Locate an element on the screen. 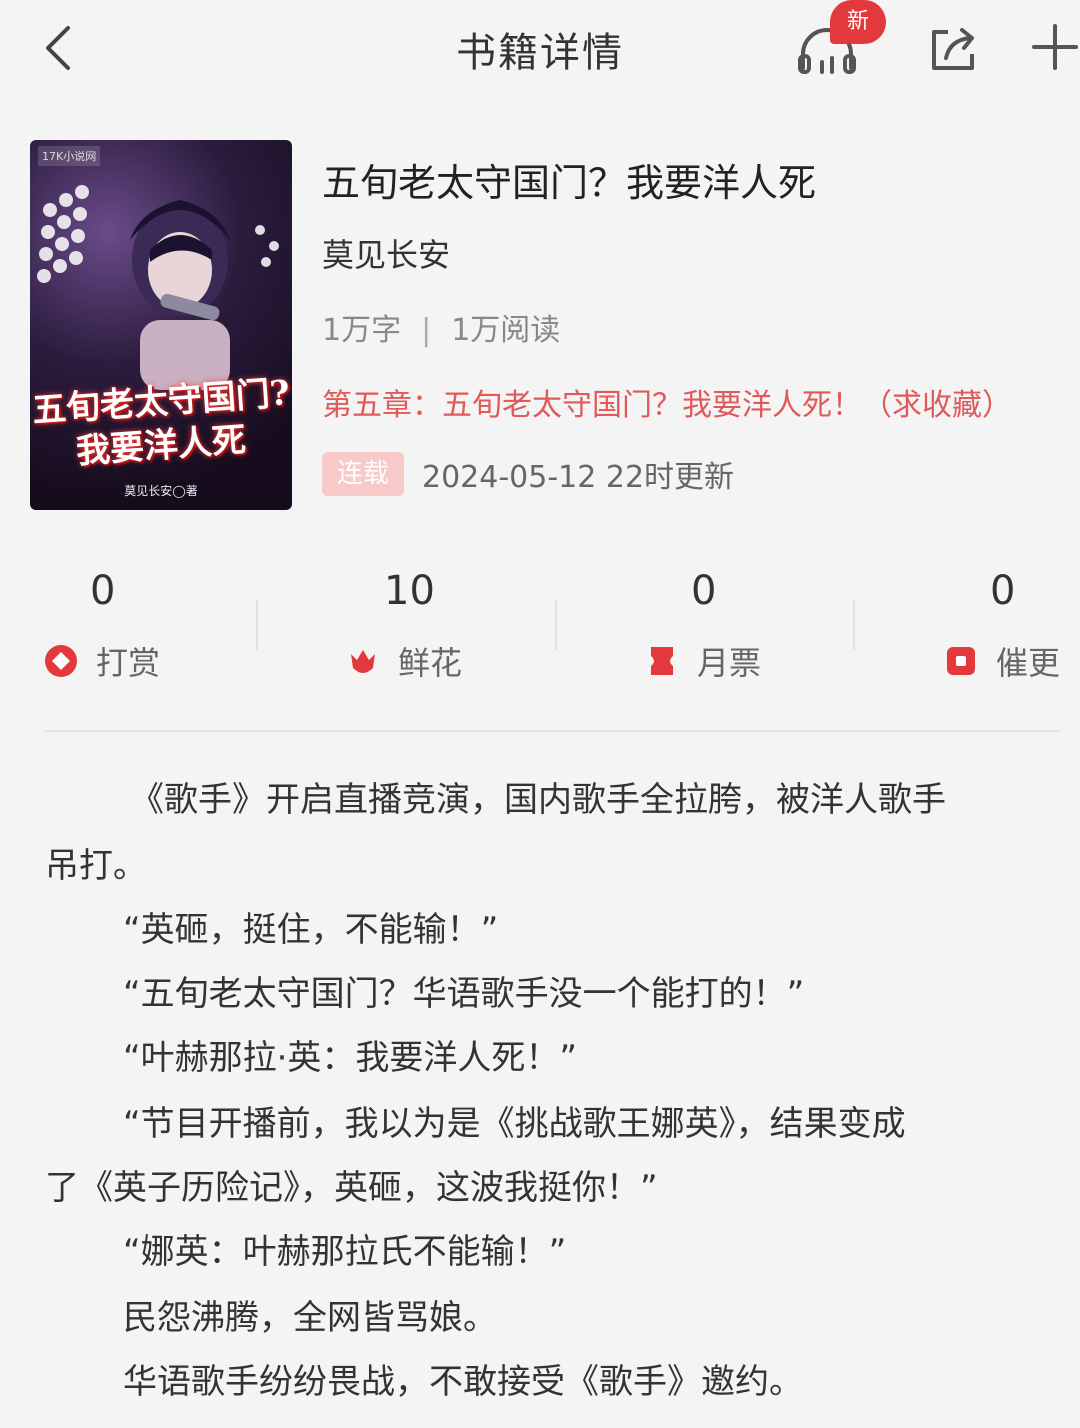 The image size is (1080, 1428). ticket-icon is located at coordinates (662, 661).